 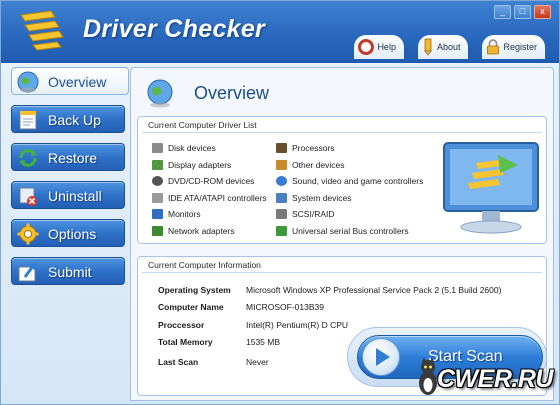 What do you see at coordinates (281, 198) in the screenshot?
I see `system-devices-icon` at bounding box center [281, 198].